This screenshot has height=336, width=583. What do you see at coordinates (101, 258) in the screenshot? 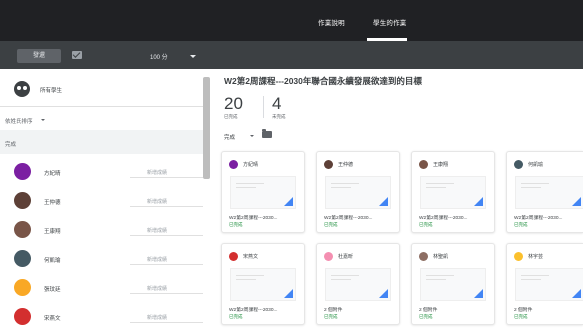
I see `student-row: 何凱瑜 新增成績` at bounding box center [101, 258].